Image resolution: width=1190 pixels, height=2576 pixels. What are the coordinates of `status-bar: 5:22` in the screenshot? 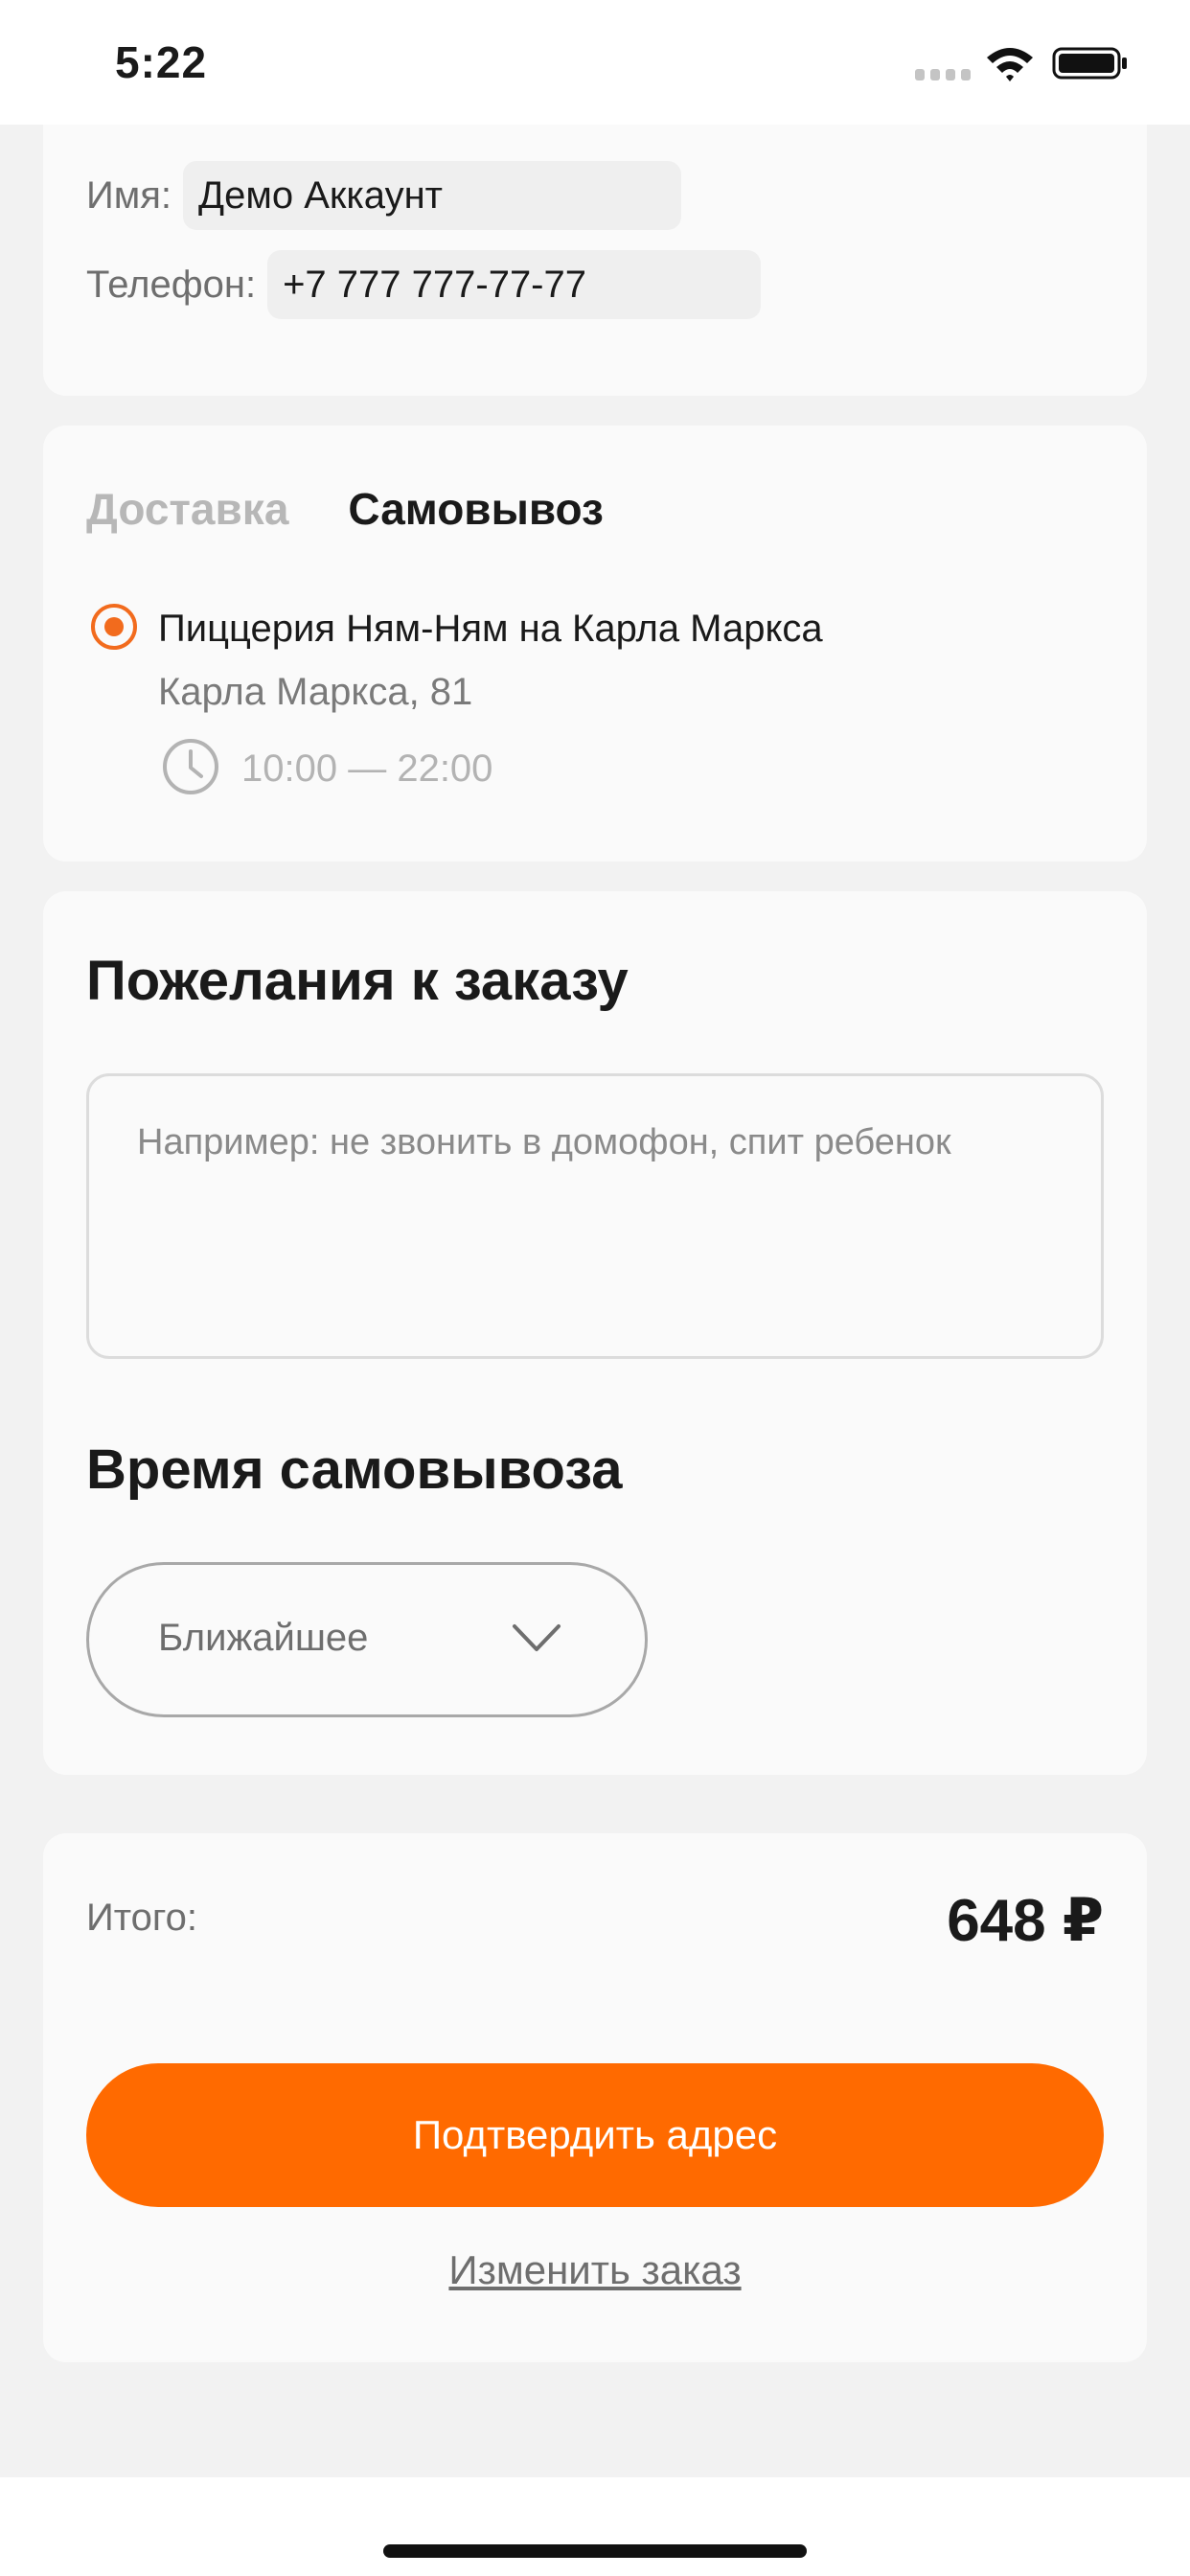 It's located at (595, 63).